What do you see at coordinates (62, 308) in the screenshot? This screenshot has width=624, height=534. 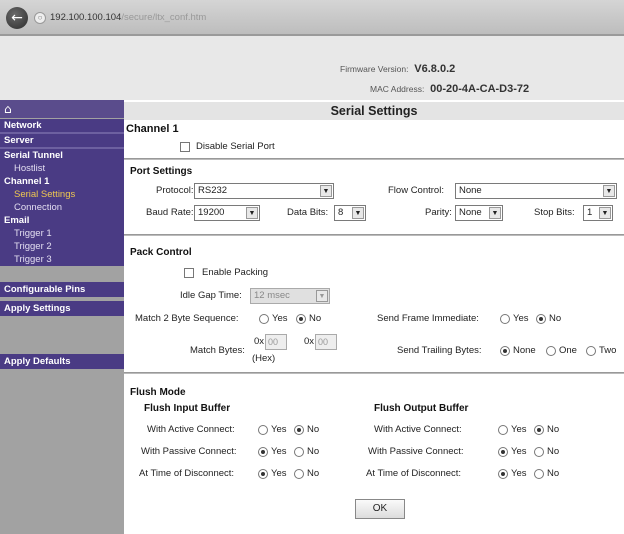 I see `sidebar-item-apply-settings: Apply Settings` at bounding box center [62, 308].